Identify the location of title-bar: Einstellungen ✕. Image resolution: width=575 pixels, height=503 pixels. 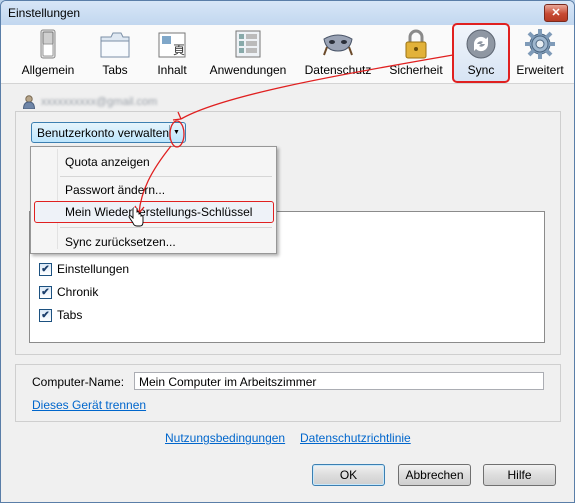
(287, 13).